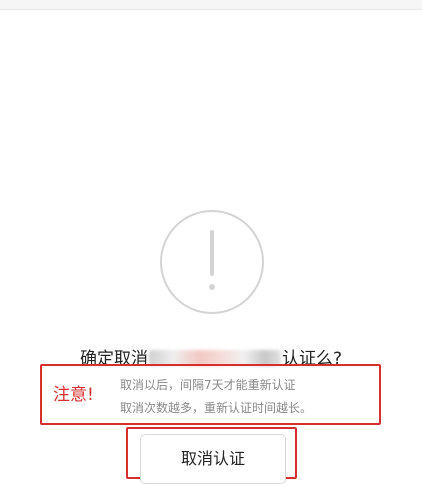 This screenshot has height=484, width=422. I want to click on notice-highlight-box: 注意! 取消以后，间隔7天才能重新认证 取消次数越多，重新认证时间越长。, so click(210, 394).